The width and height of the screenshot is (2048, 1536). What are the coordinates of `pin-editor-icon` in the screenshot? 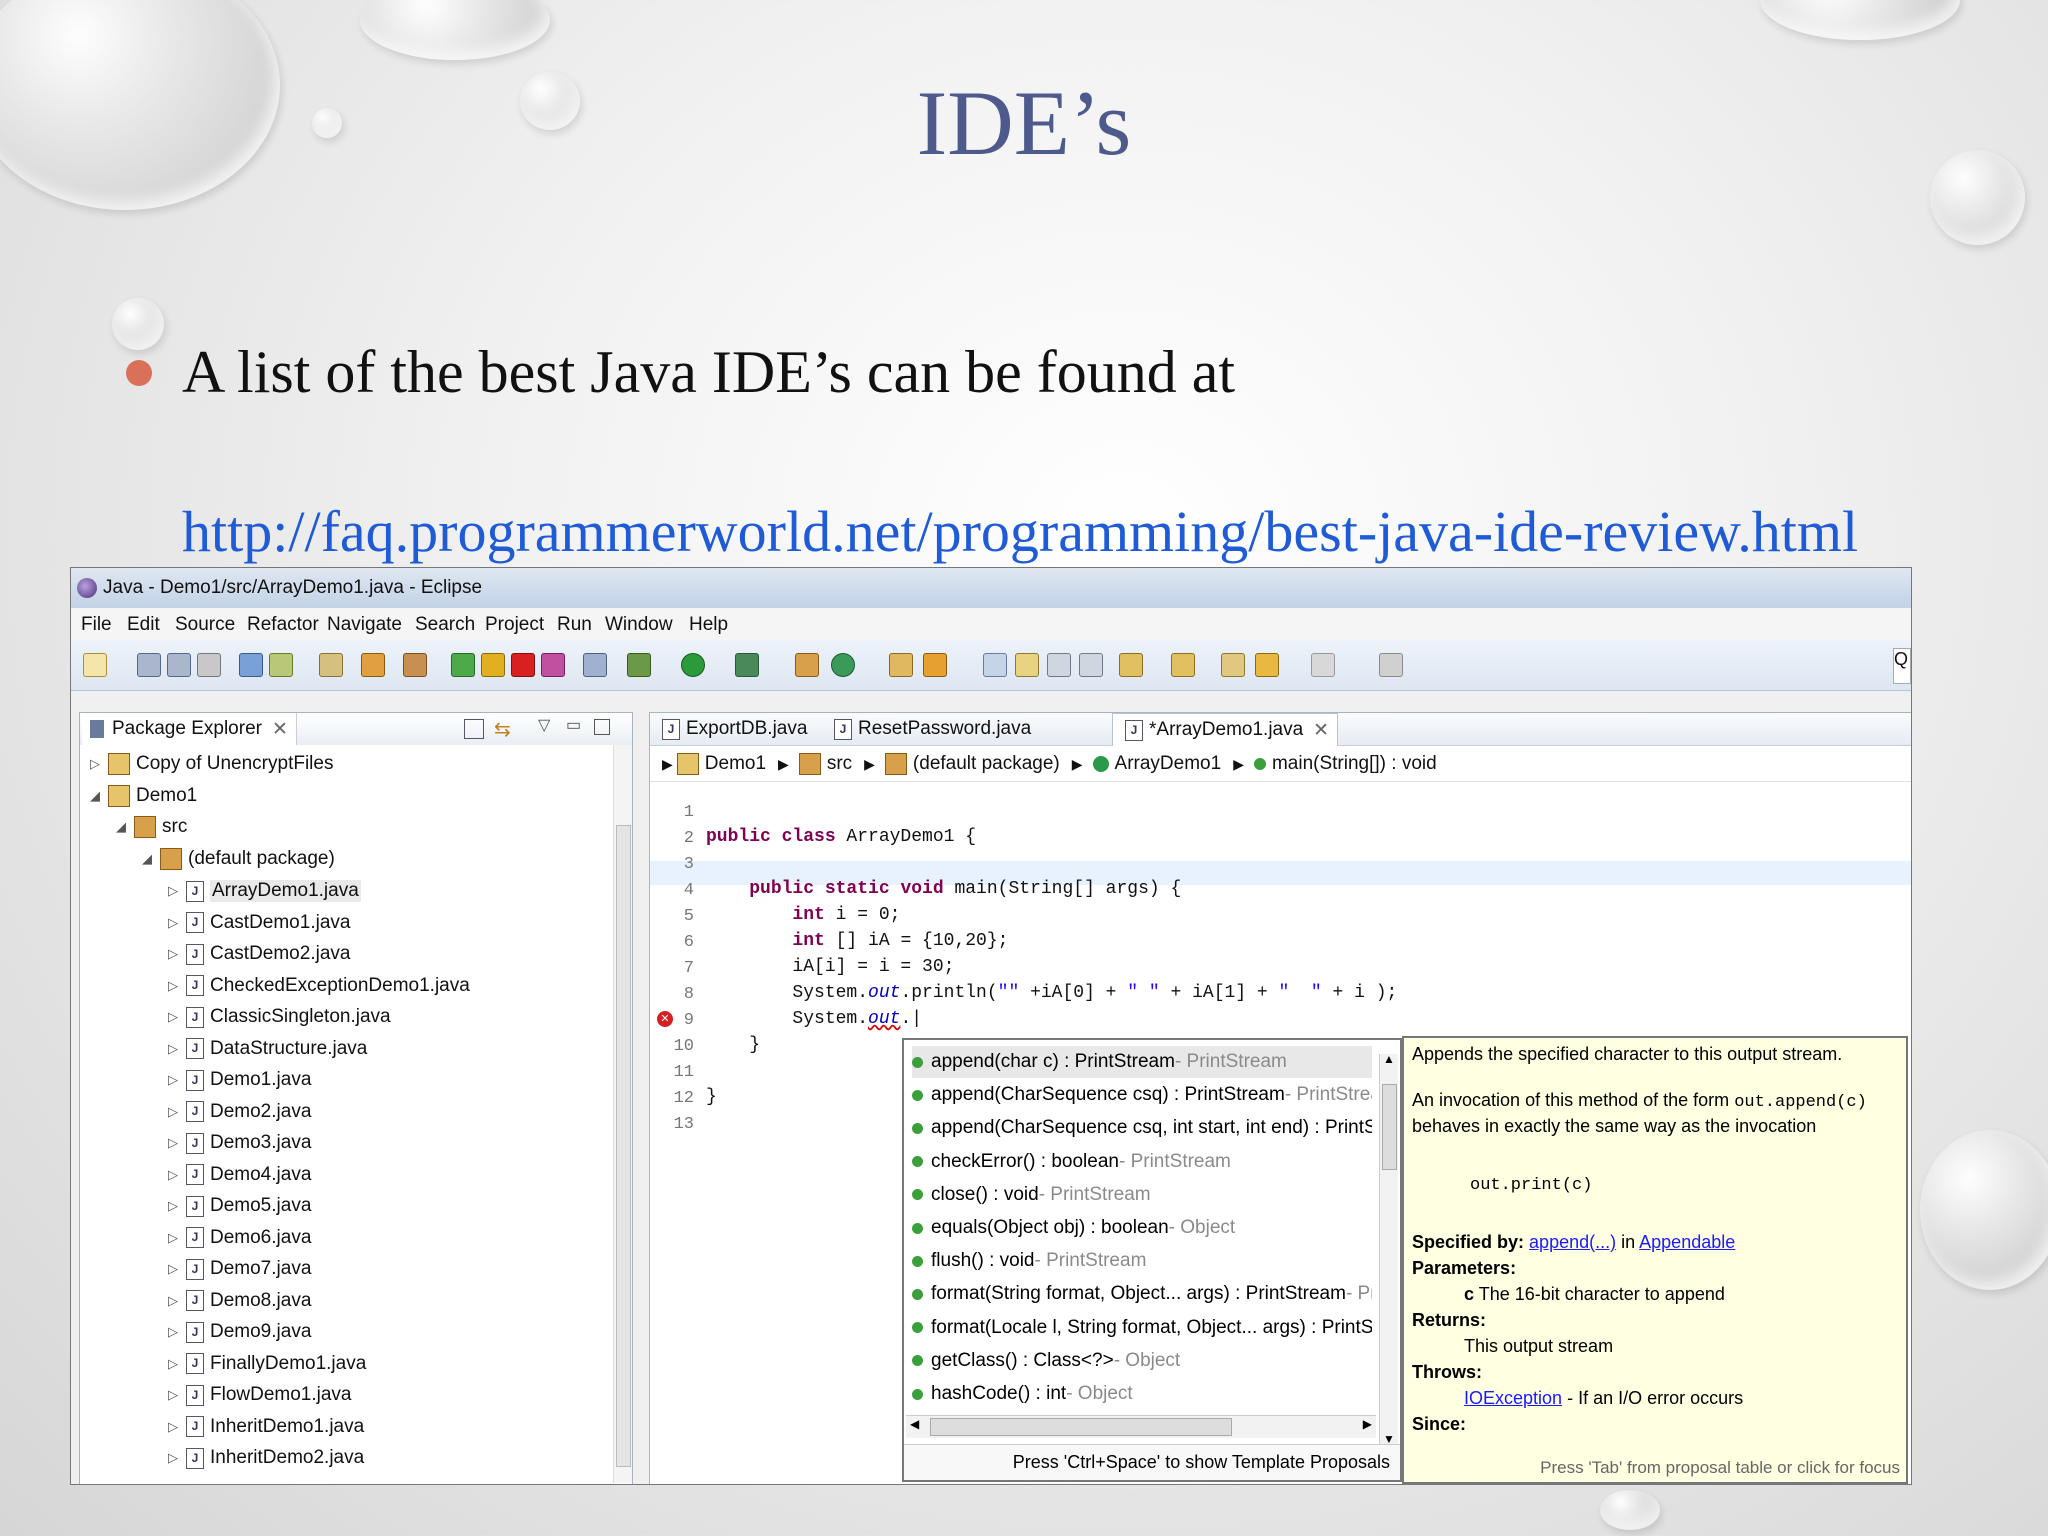 It's located at (1391, 665).